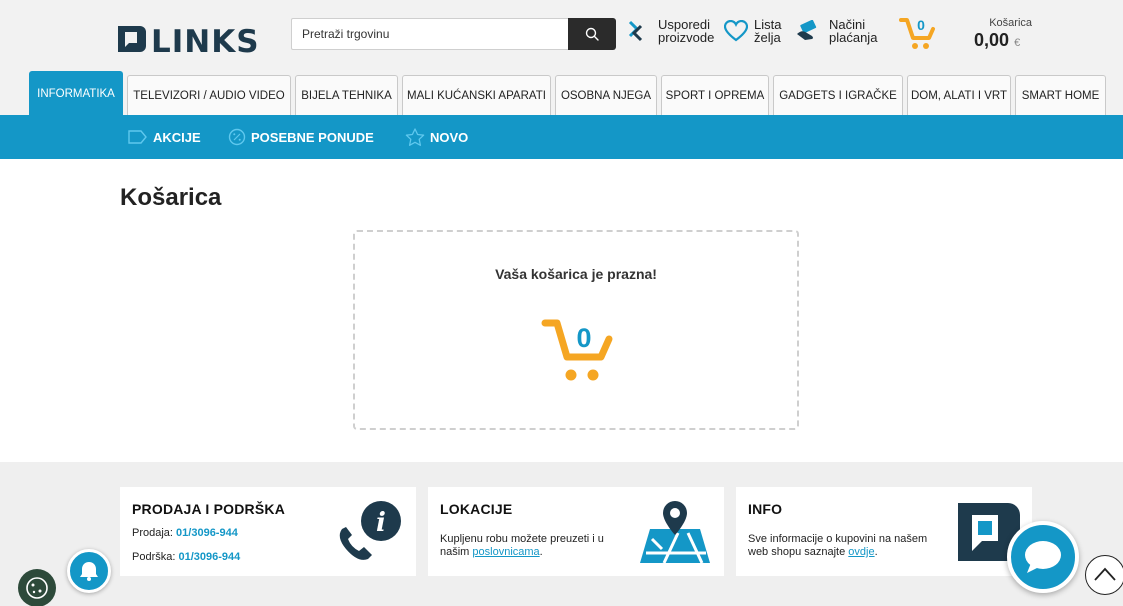  What do you see at coordinates (992, 40) in the screenshot?
I see `cart-amount: 0,00` at bounding box center [992, 40].